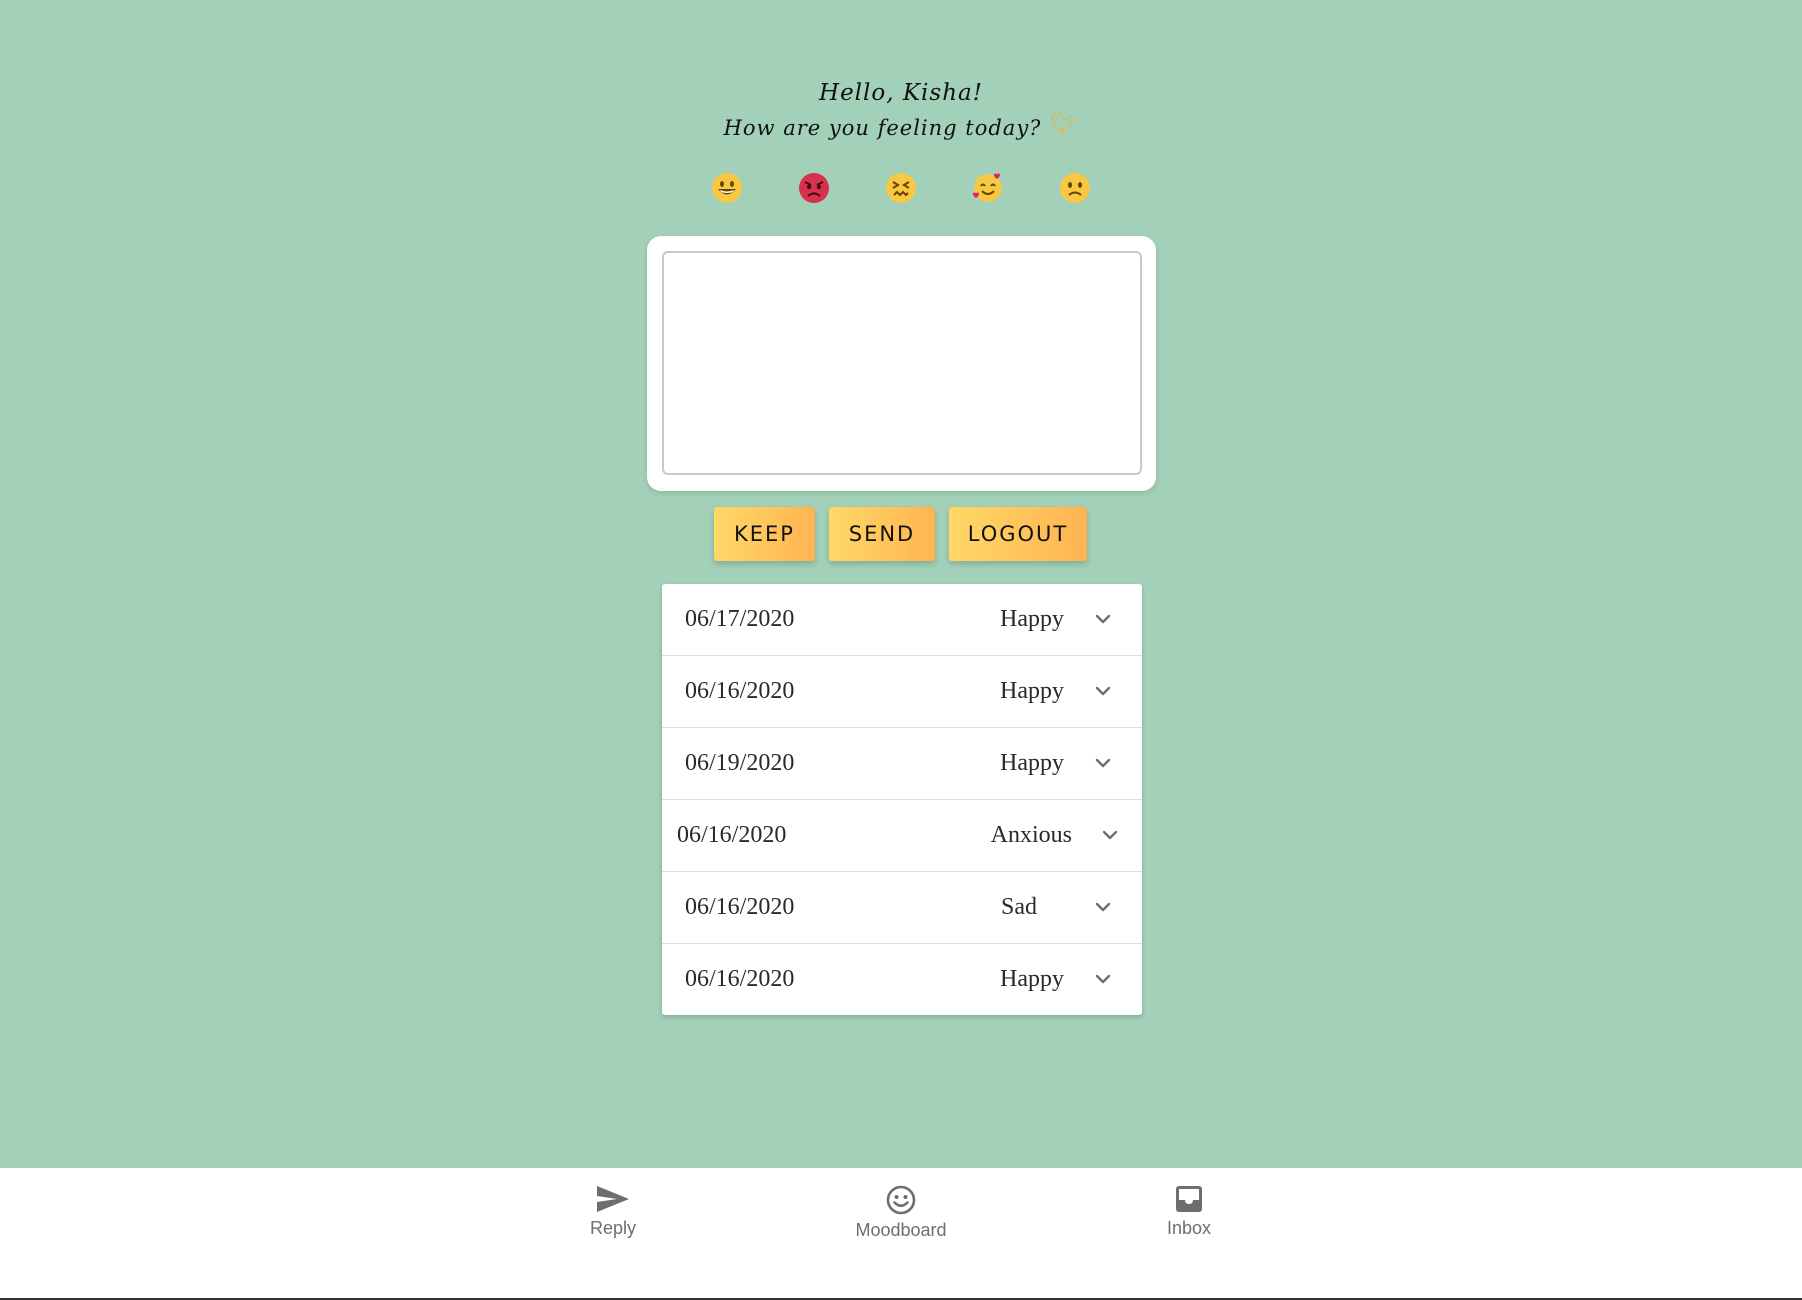  What do you see at coordinates (727, 188) in the screenshot?
I see `grinning-face-icon` at bounding box center [727, 188].